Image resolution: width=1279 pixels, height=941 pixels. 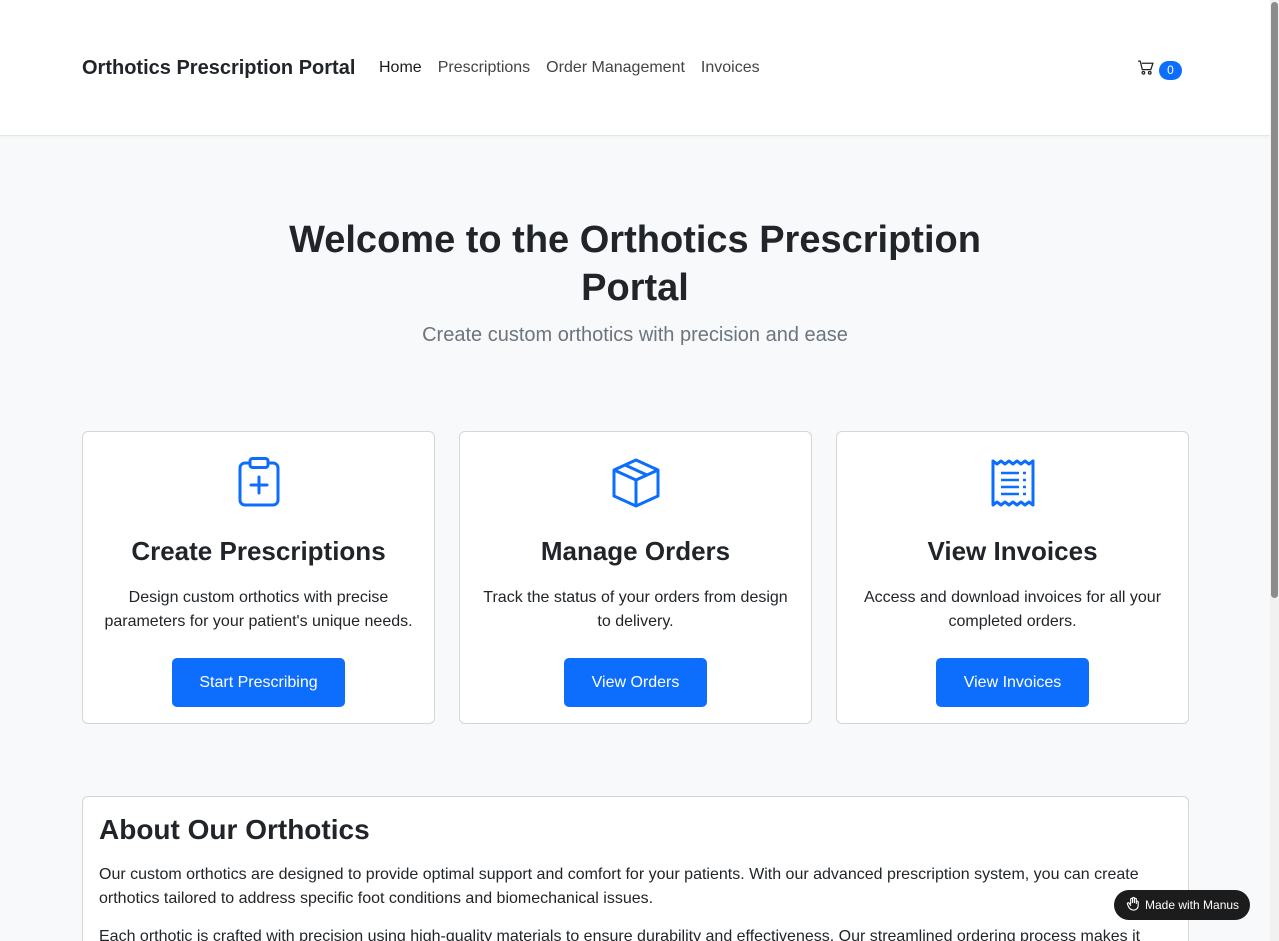 I want to click on card-title: View Invoices, so click(x=1012, y=551).